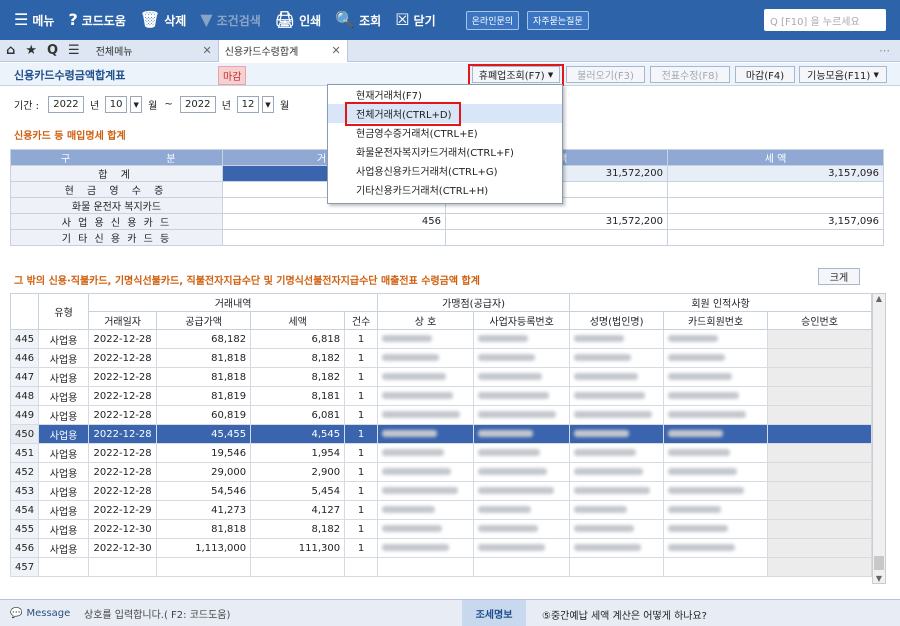 The width and height of the screenshot is (900, 626). Describe the element at coordinates (96, 20) in the screenshot. I see `code-help-button: ? 코드도움` at that location.